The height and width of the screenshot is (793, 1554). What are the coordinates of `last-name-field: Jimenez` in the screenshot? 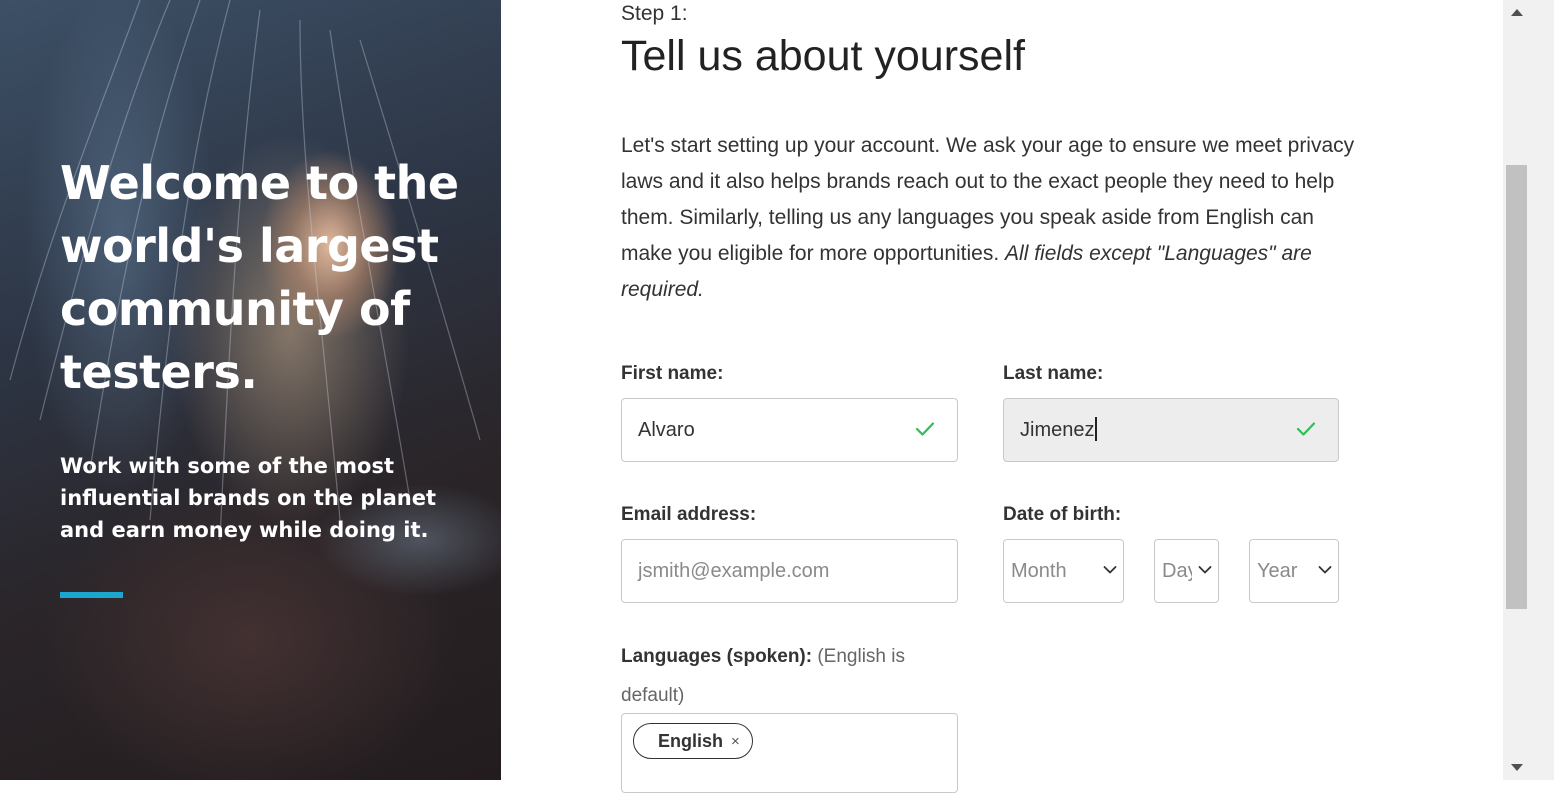 It's located at (1171, 430).